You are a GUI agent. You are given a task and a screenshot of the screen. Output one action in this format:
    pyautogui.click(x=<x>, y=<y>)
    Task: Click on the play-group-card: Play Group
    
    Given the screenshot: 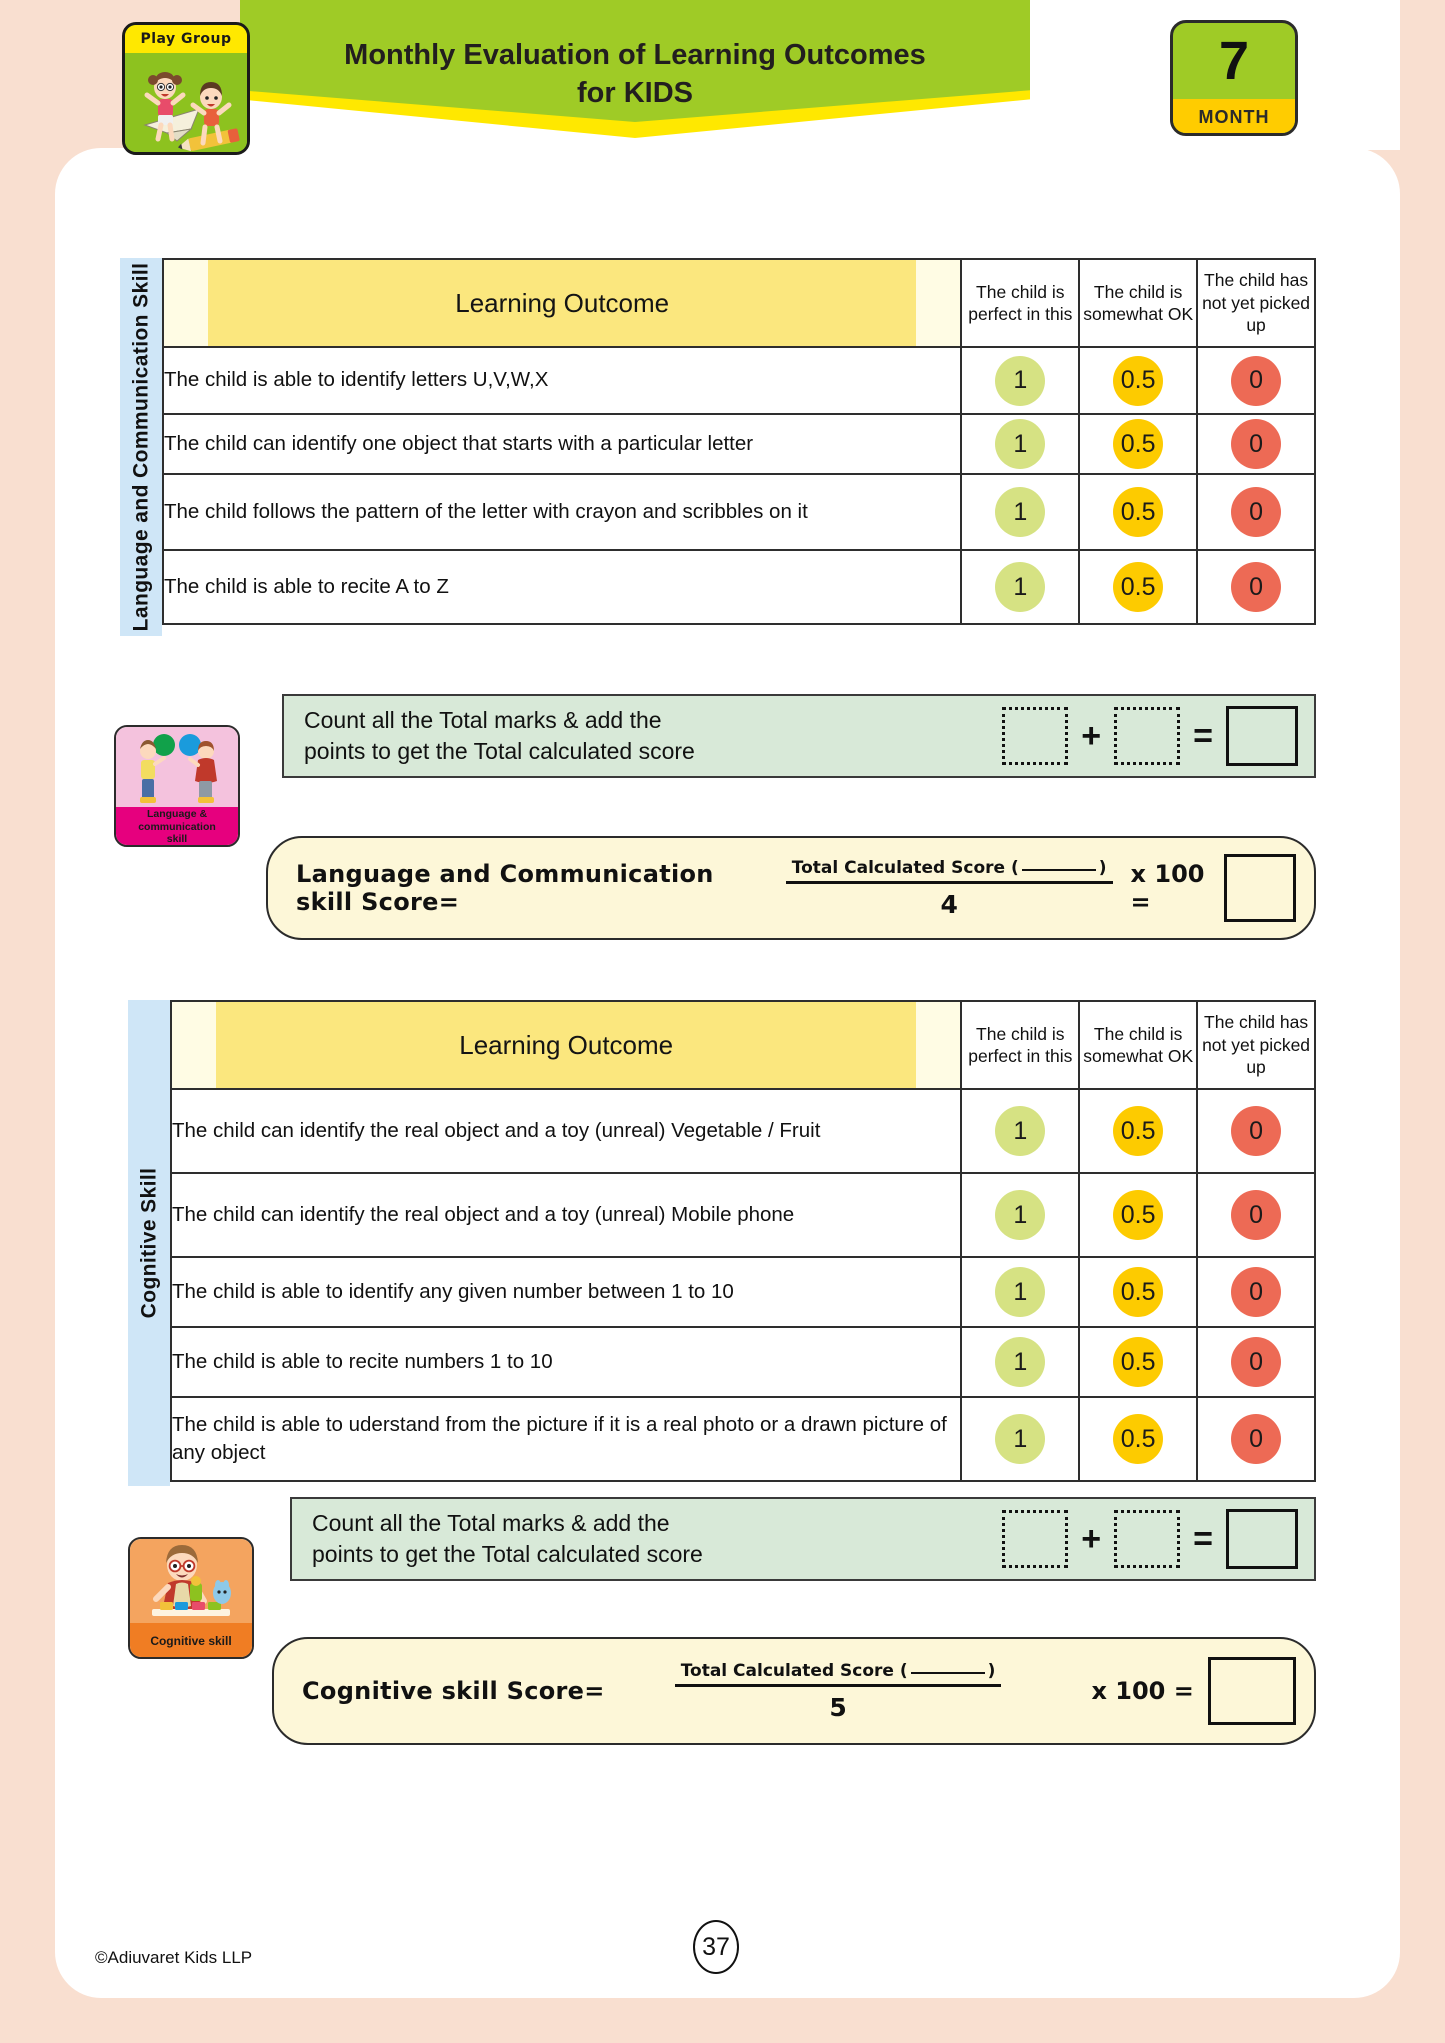 What is the action you would take?
    pyautogui.click(x=186, y=88)
    